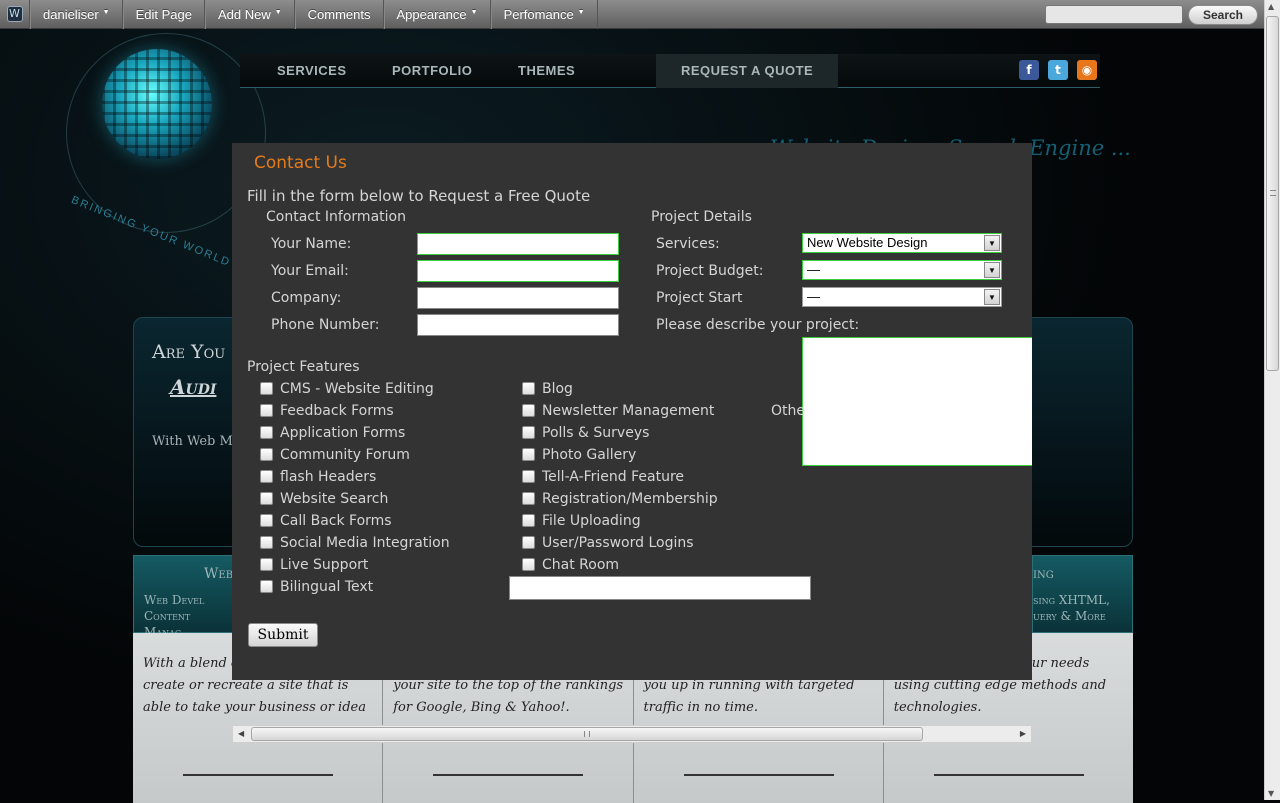 This screenshot has width=1280, height=803. What do you see at coordinates (76, 14) in the screenshot?
I see `admin-menu-user: danieliser ▼` at bounding box center [76, 14].